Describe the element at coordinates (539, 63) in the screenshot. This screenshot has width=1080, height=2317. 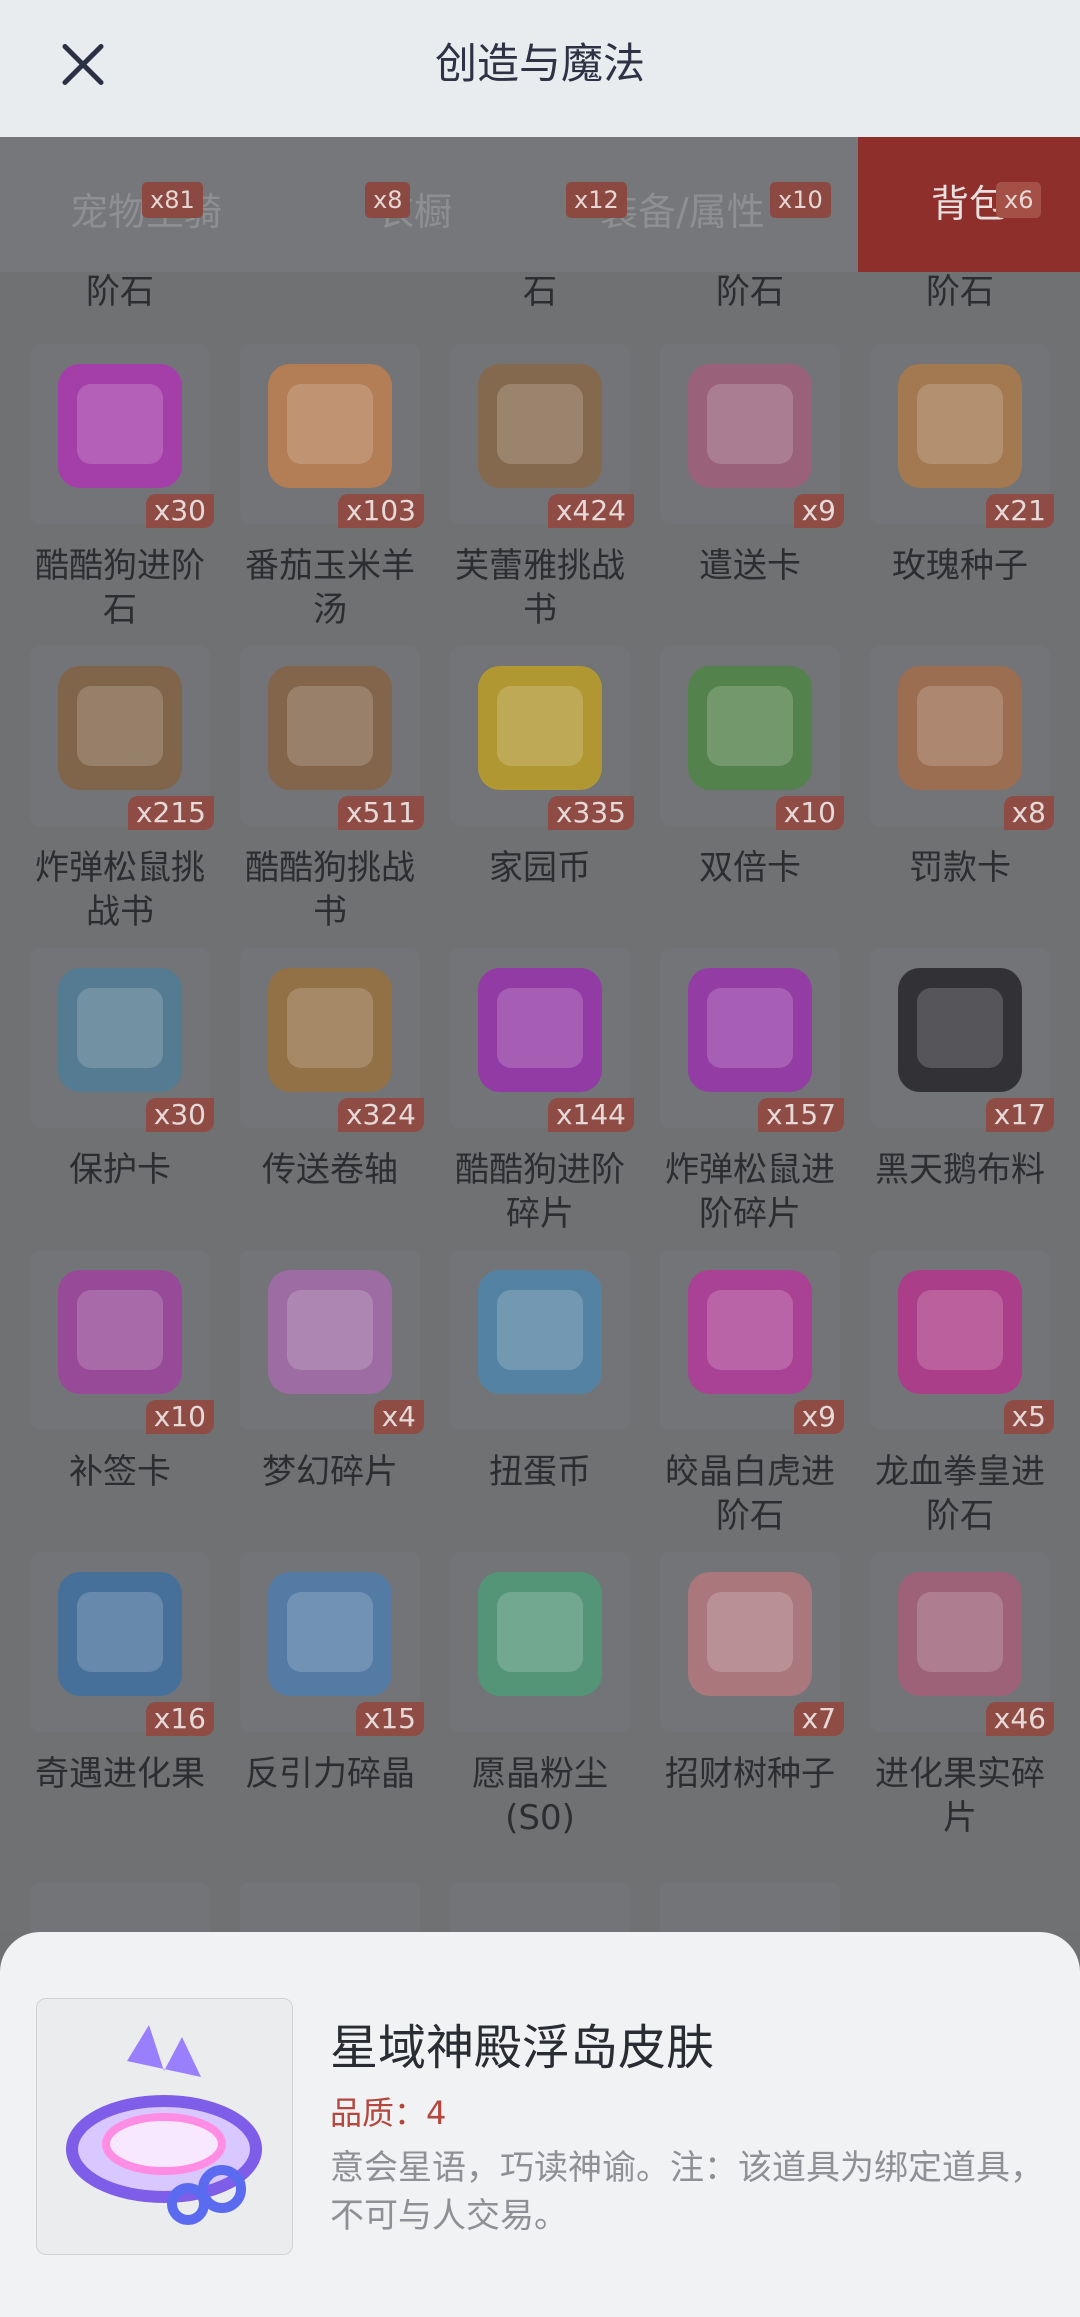
I see `page-title: 创造与魔法` at that location.